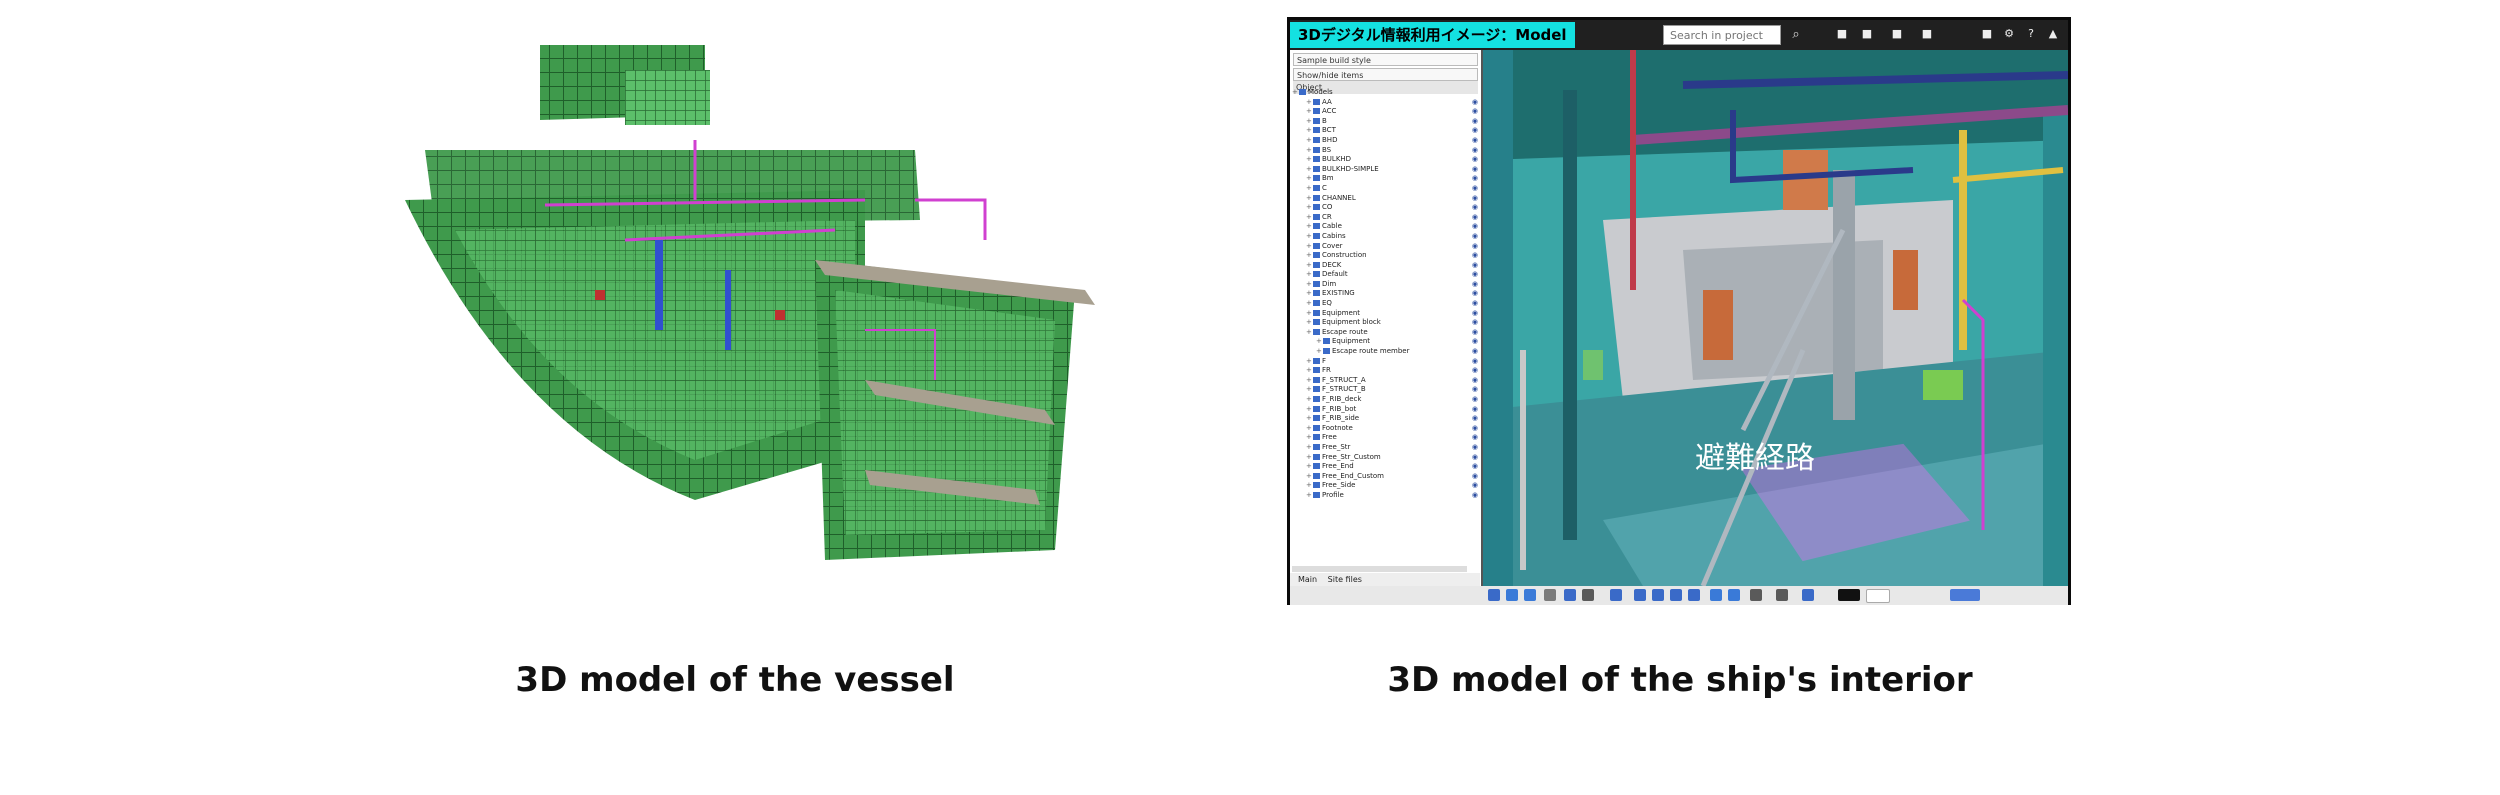  What do you see at coordinates (1385, 208) in the screenshot?
I see `tree-item: + CO ◉` at bounding box center [1385, 208].